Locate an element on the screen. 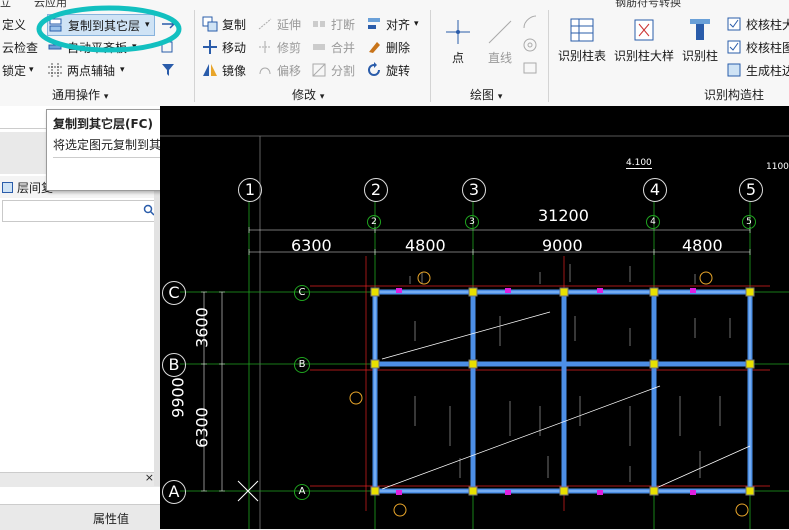 This screenshot has height=530, width=789. check-column-detail-button: 校核柱大 is located at coordinates (757, 24).